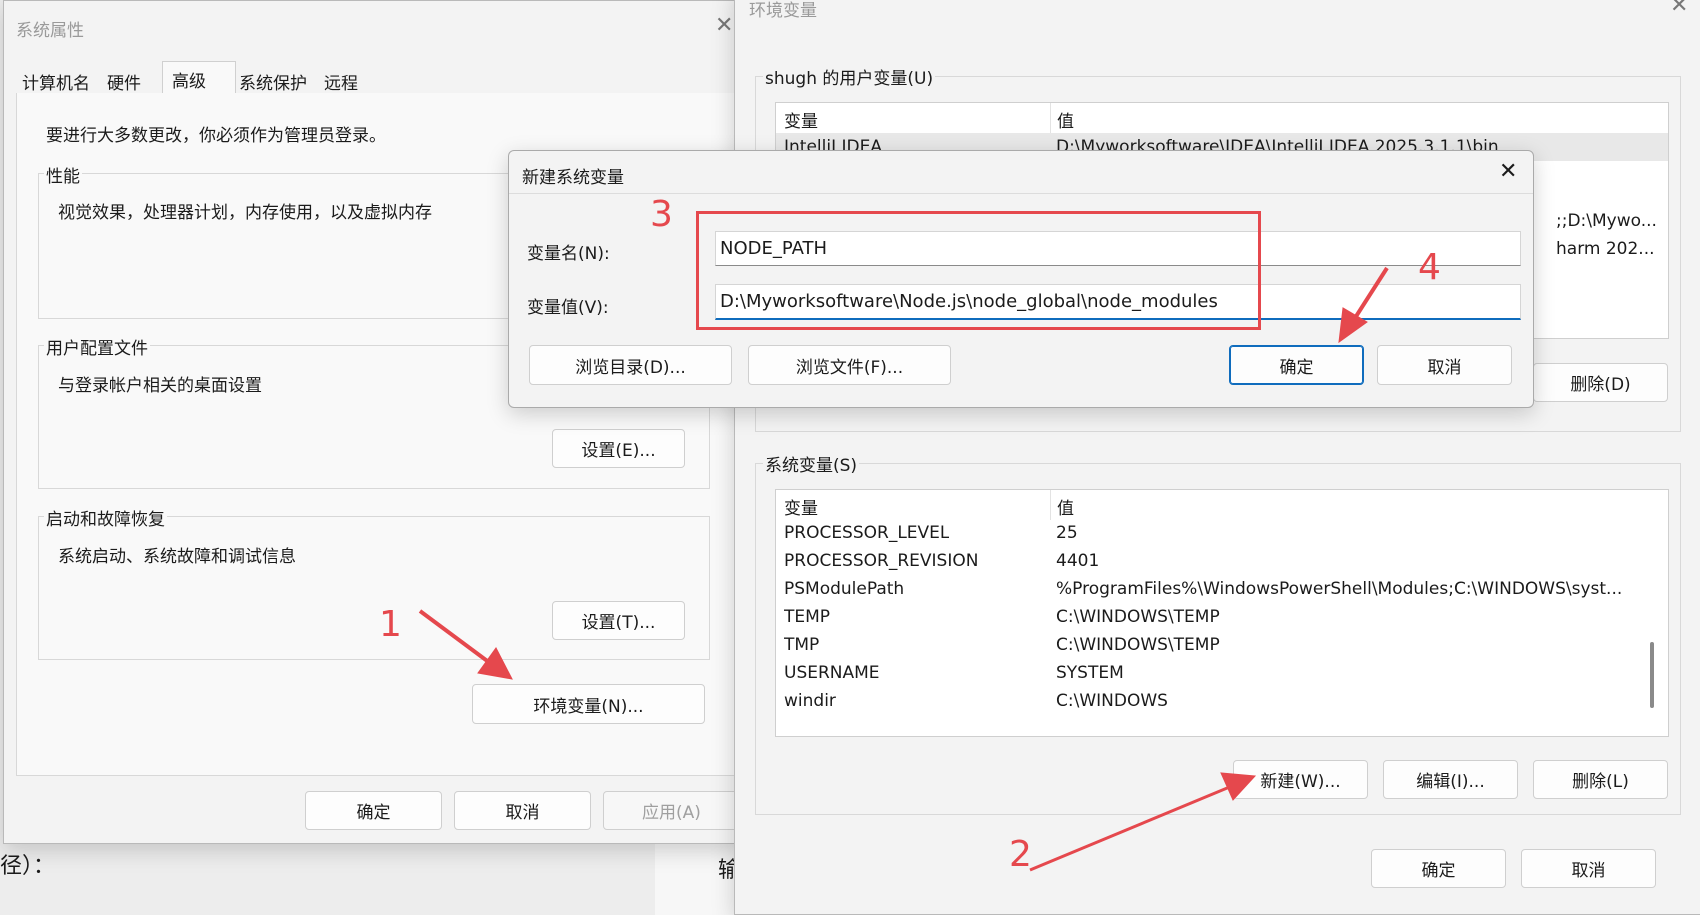 The width and height of the screenshot is (1700, 915). What do you see at coordinates (465, 644) in the screenshot?
I see `arrow-1-icon` at bounding box center [465, 644].